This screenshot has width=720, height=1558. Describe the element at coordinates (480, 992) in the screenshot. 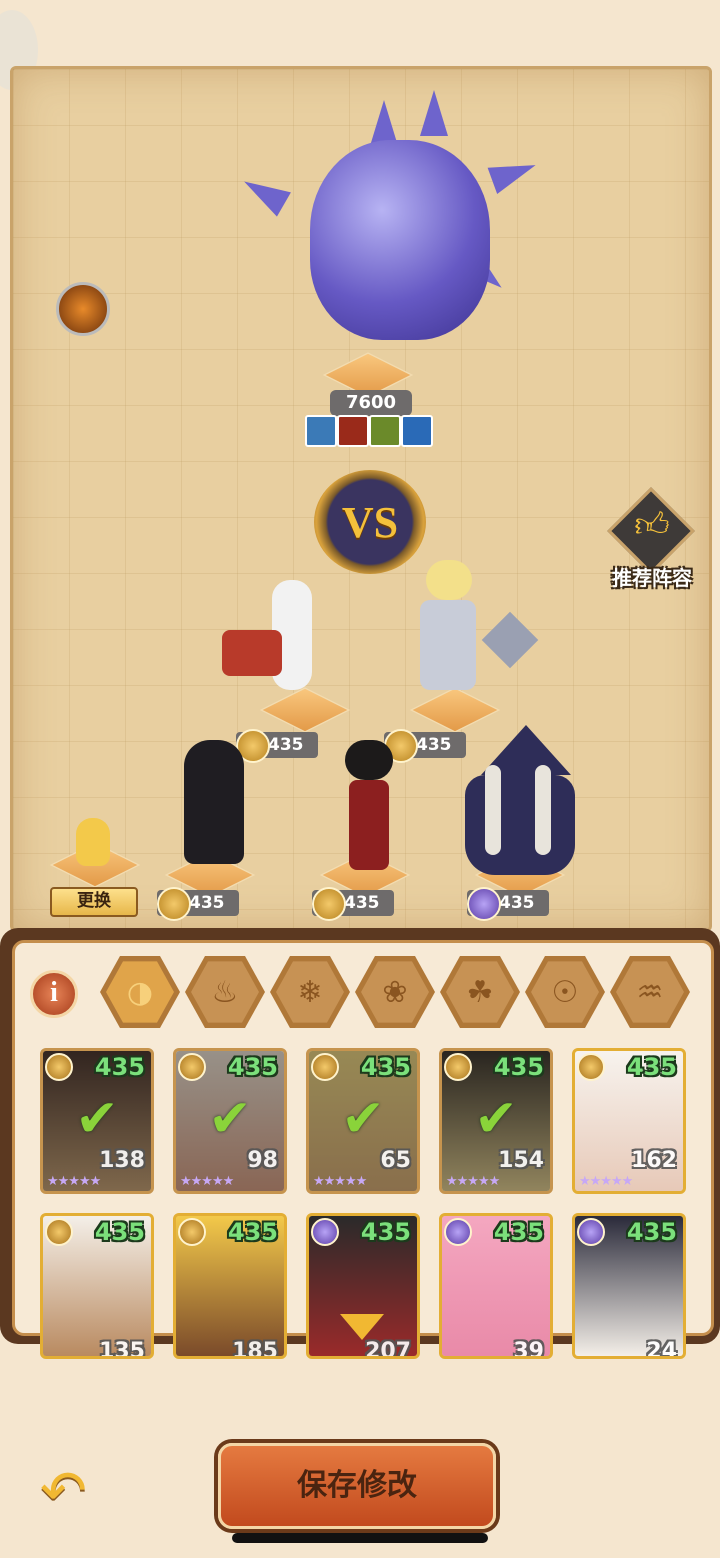

I see `filter-nature: ☘` at that location.